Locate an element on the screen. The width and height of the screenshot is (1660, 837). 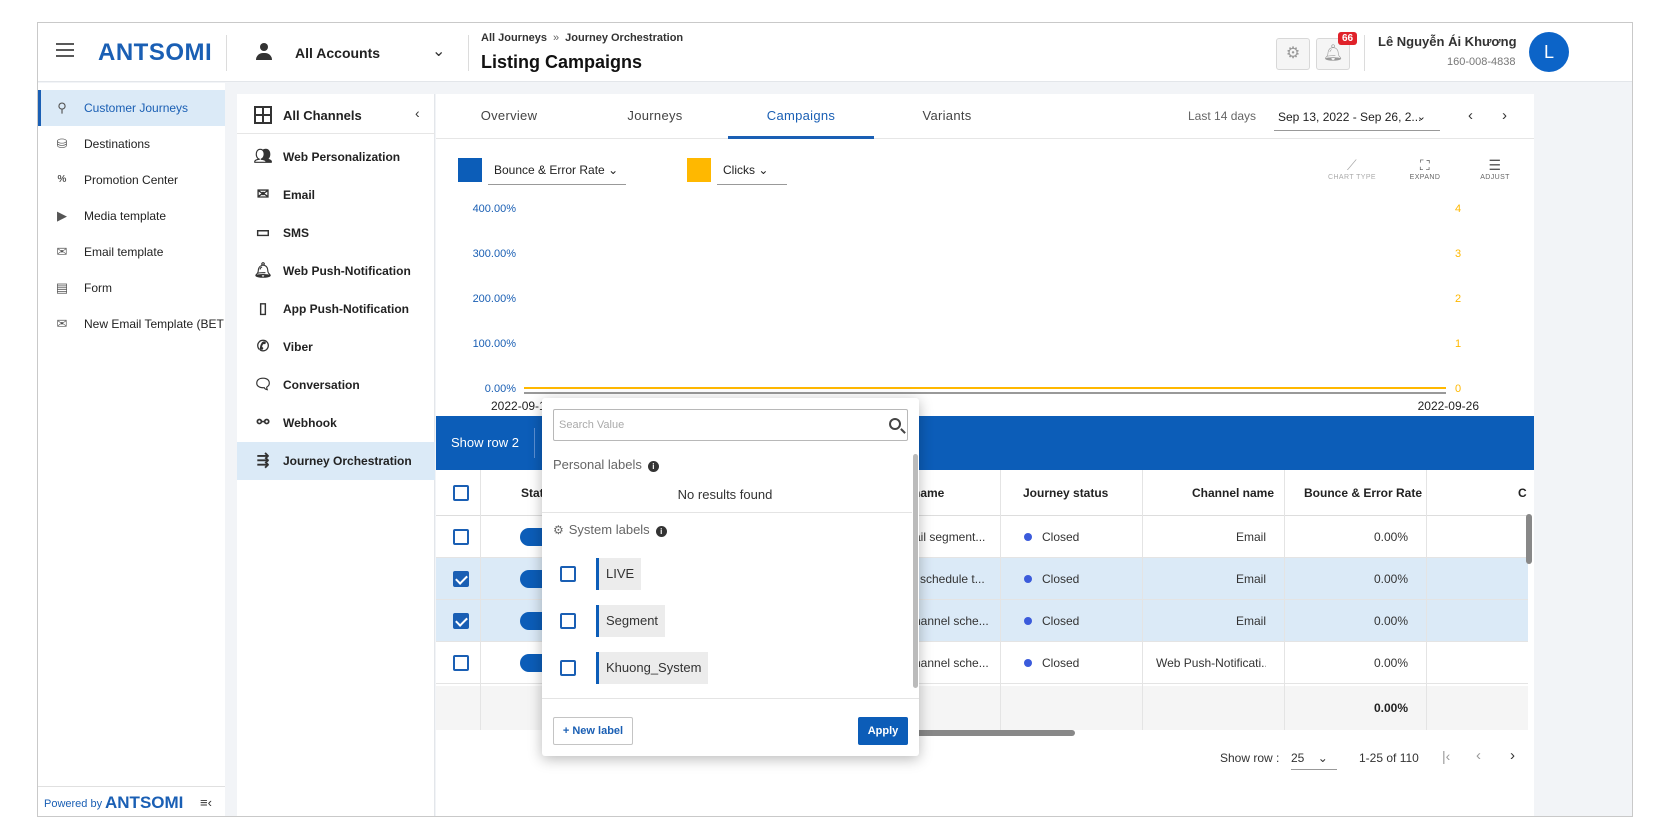
vertical-scrollbar is located at coordinates (1529, 539).